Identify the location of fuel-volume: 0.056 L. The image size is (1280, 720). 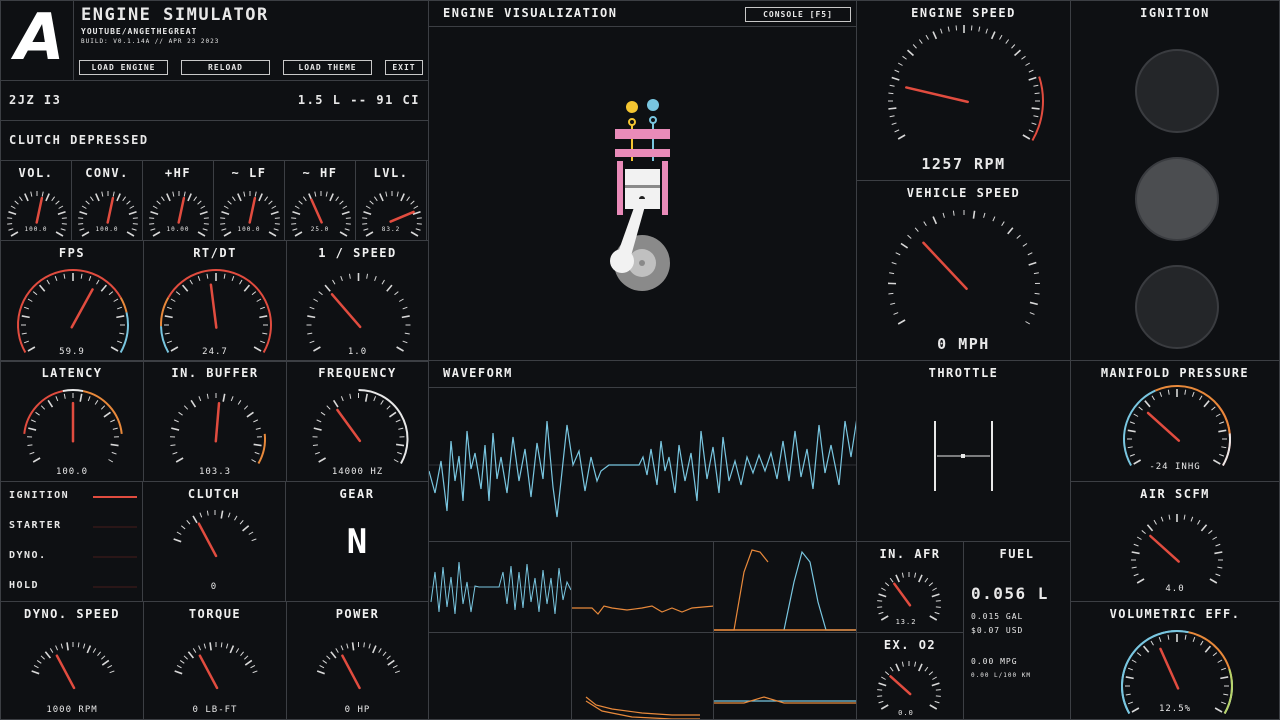
(1010, 593).